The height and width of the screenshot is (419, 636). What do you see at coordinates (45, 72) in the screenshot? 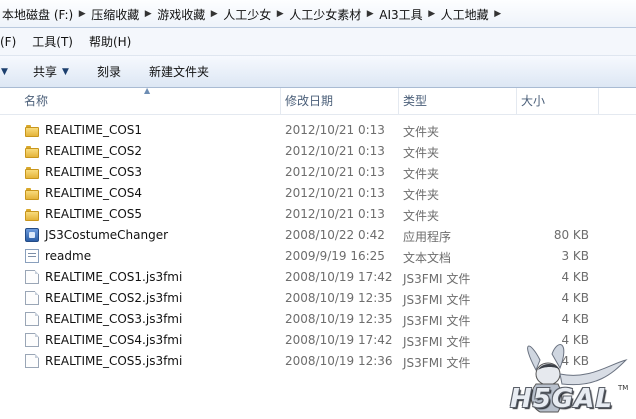
I see `share-label: 共享` at bounding box center [45, 72].